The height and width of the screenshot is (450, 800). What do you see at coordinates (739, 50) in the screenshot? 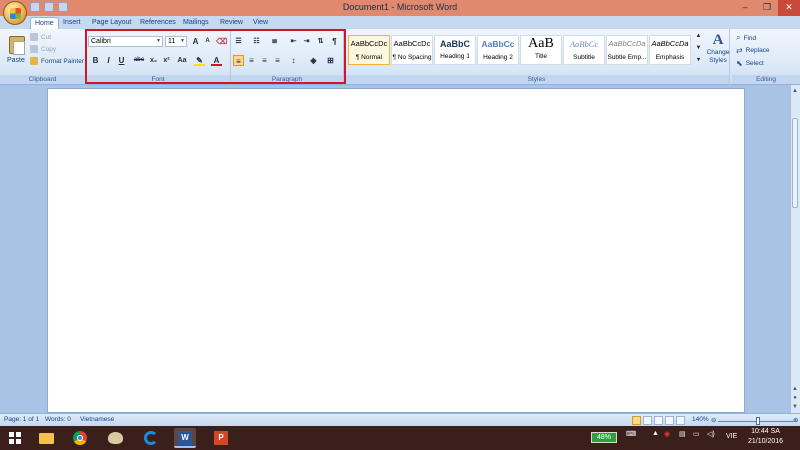
I see `replace-icon: ⇄` at bounding box center [739, 50].